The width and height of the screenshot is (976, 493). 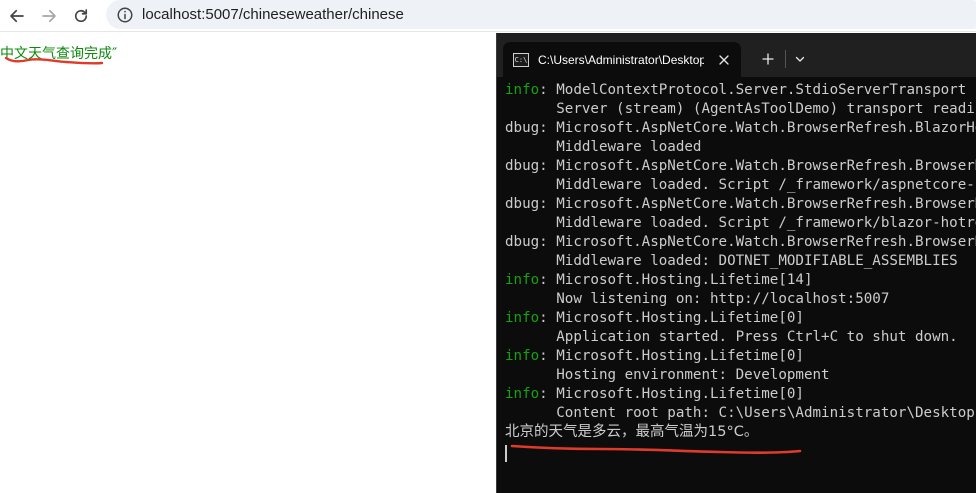 I want to click on log-message: Microsoft.Hosting.Lifetime[14], so click(x=684, y=280).